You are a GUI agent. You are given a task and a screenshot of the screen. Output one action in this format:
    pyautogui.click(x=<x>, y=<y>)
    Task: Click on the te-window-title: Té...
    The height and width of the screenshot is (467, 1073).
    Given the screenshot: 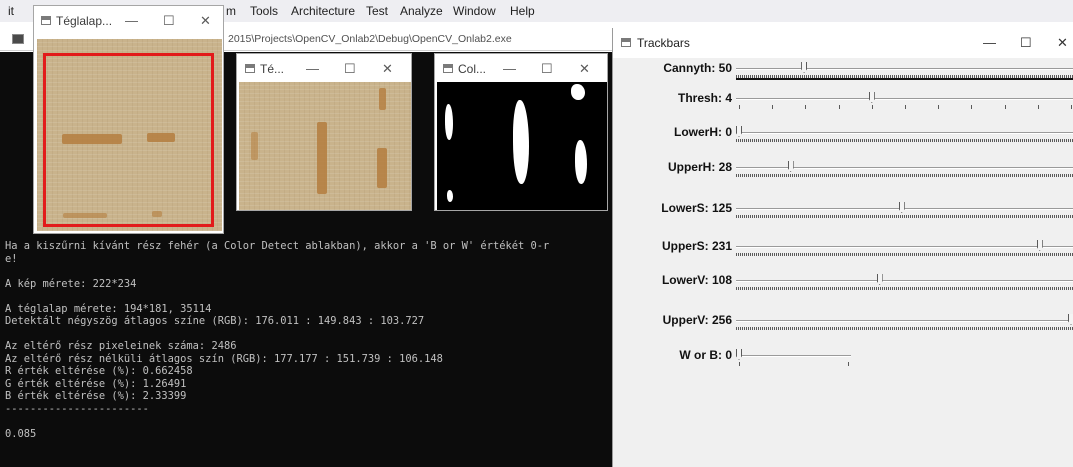 What is the action you would take?
    pyautogui.click(x=272, y=69)
    